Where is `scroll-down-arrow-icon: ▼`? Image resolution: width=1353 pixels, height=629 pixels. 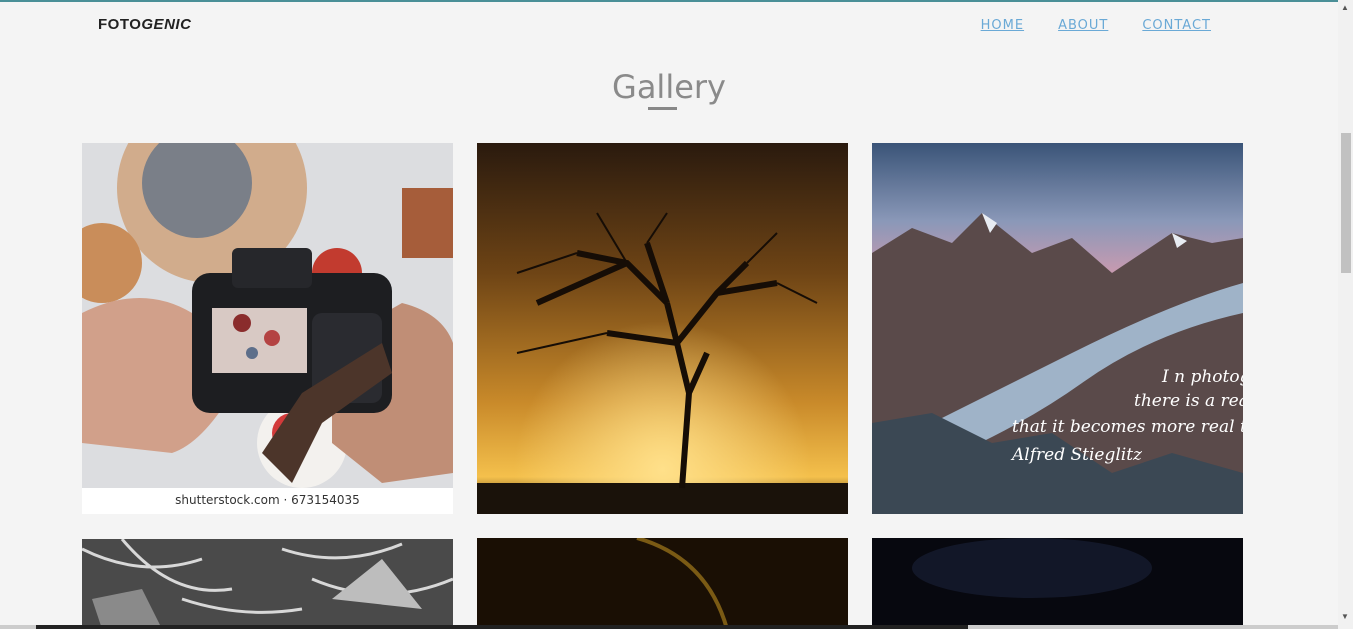 scroll-down-arrow-icon: ▼ is located at coordinates (1345, 616).